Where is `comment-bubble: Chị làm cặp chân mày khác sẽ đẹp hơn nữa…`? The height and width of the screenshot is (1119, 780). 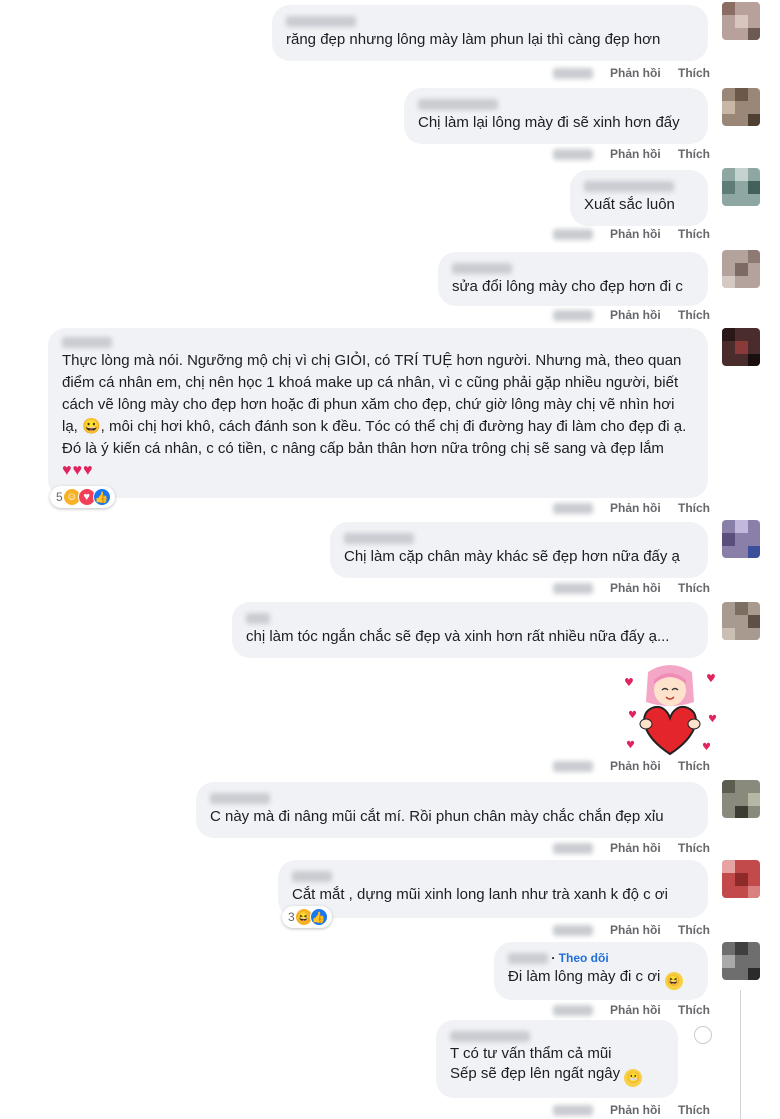 comment-bubble: Chị làm cặp chân mày khác sẽ đẹp hơn nữa… is located at coordinates (519, 550).